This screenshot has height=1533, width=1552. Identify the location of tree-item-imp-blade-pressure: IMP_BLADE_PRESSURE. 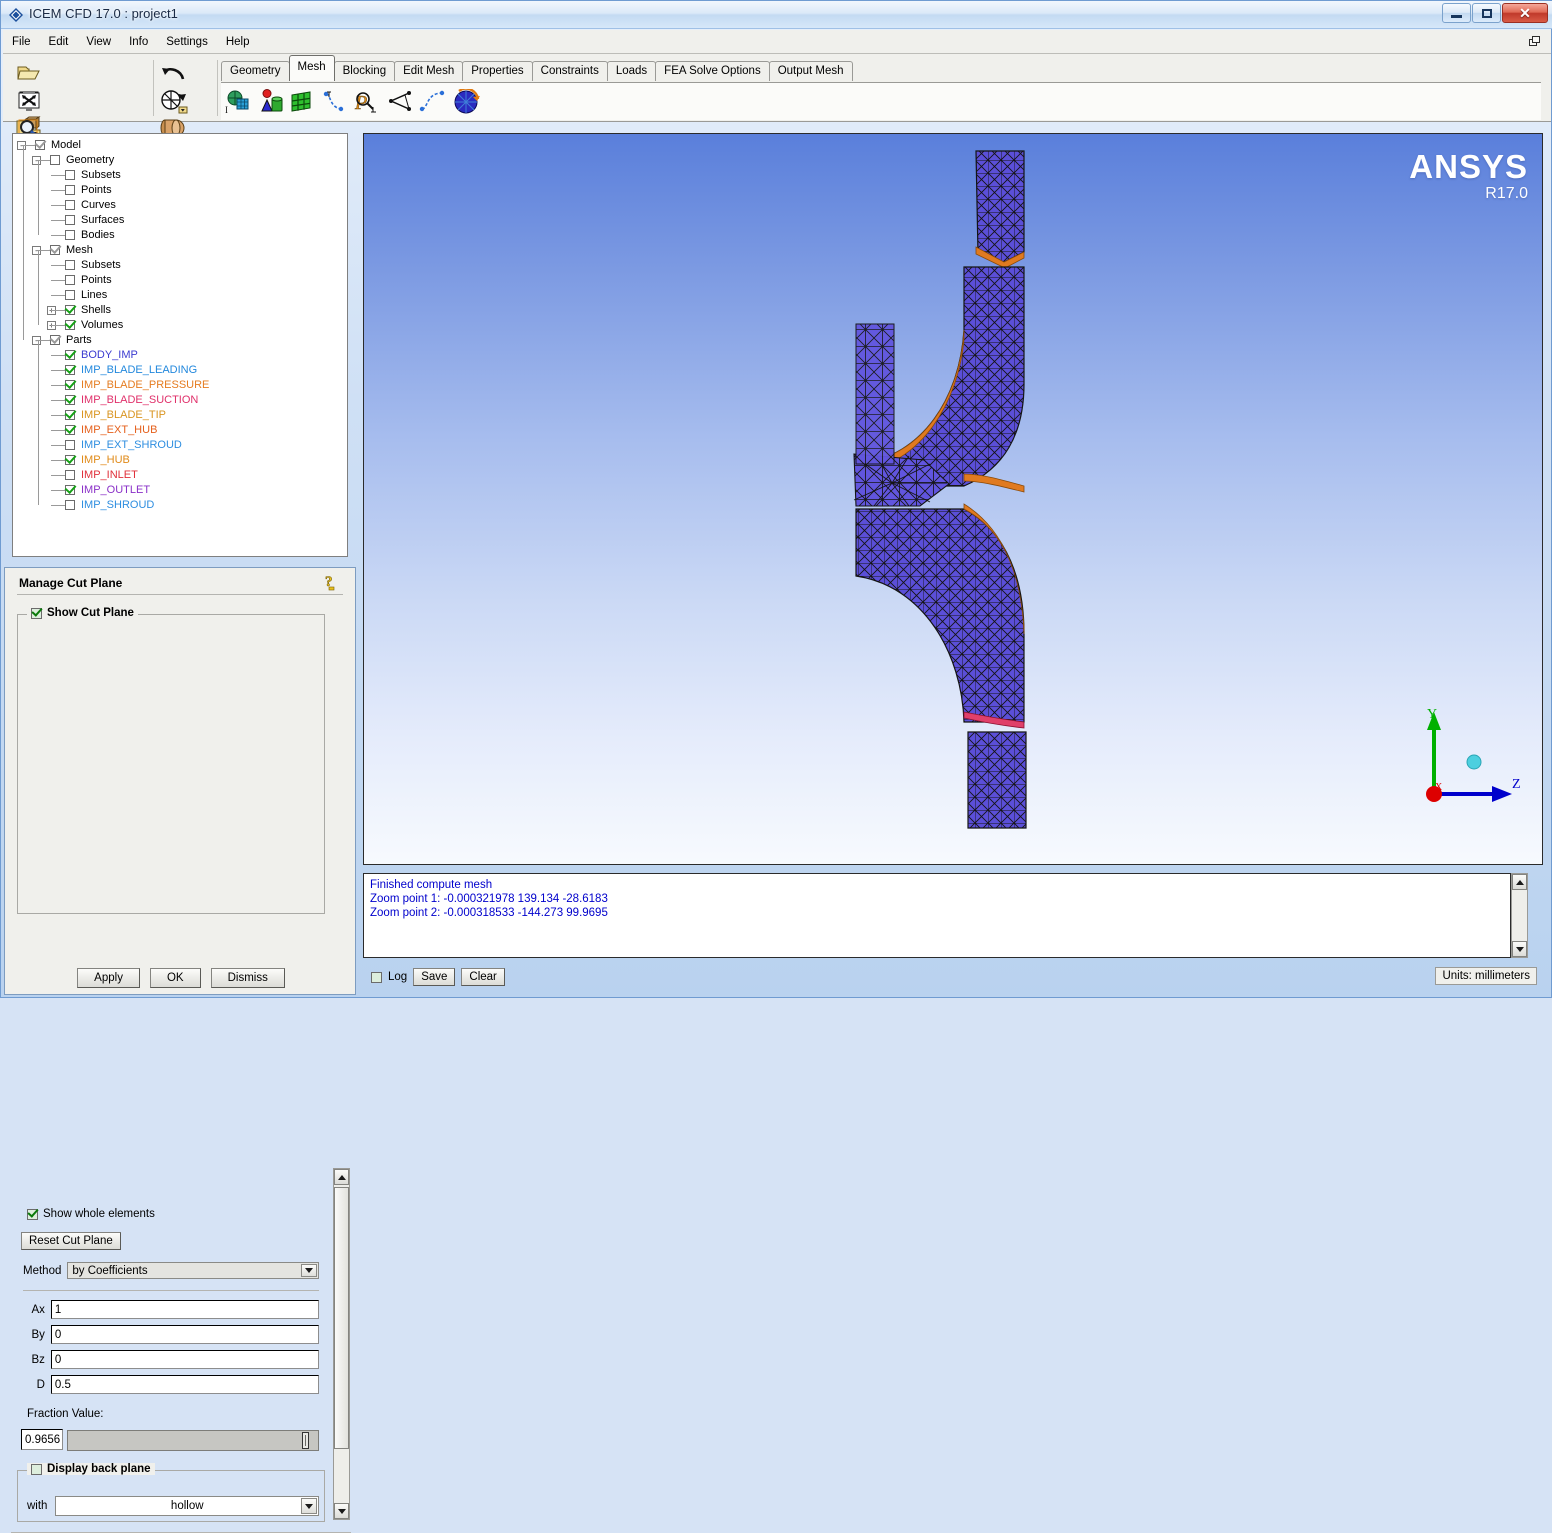
(181, 385).